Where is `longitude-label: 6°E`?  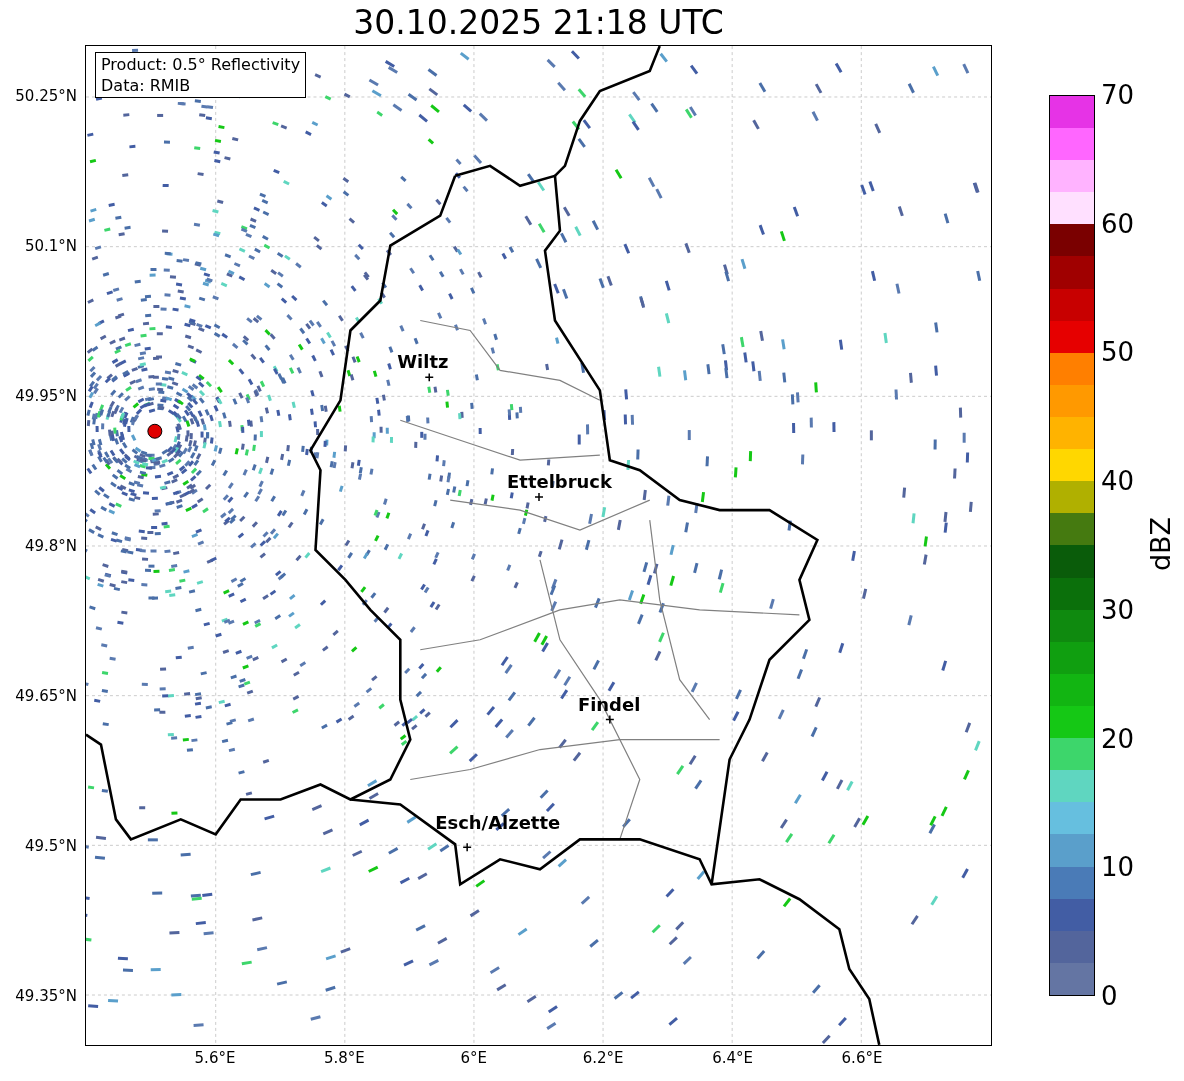 longitude-label: 6°E is located at coordinates (474, 1058).